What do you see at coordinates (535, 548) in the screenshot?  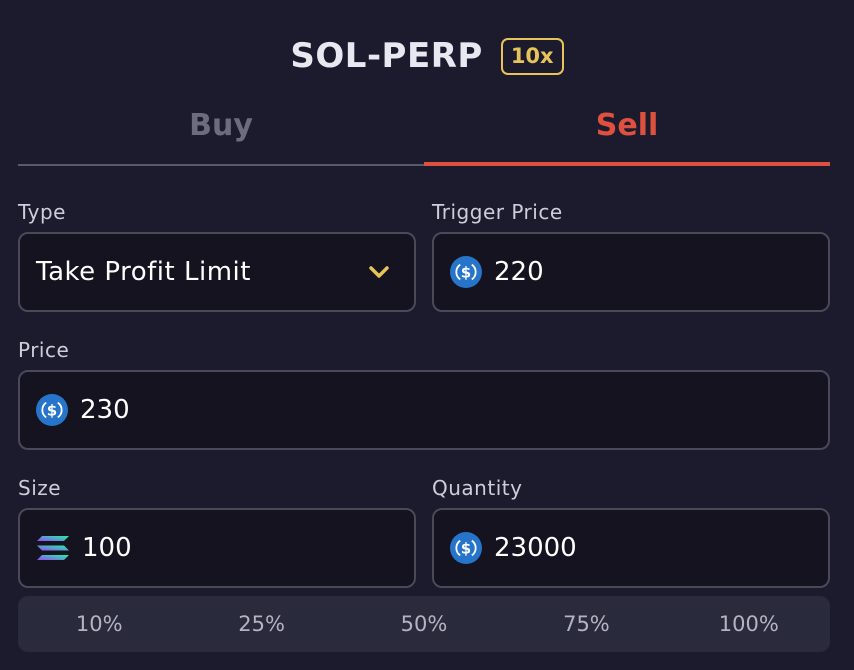 I see `quantity-value: 23000` at bounding box center [535, 548].